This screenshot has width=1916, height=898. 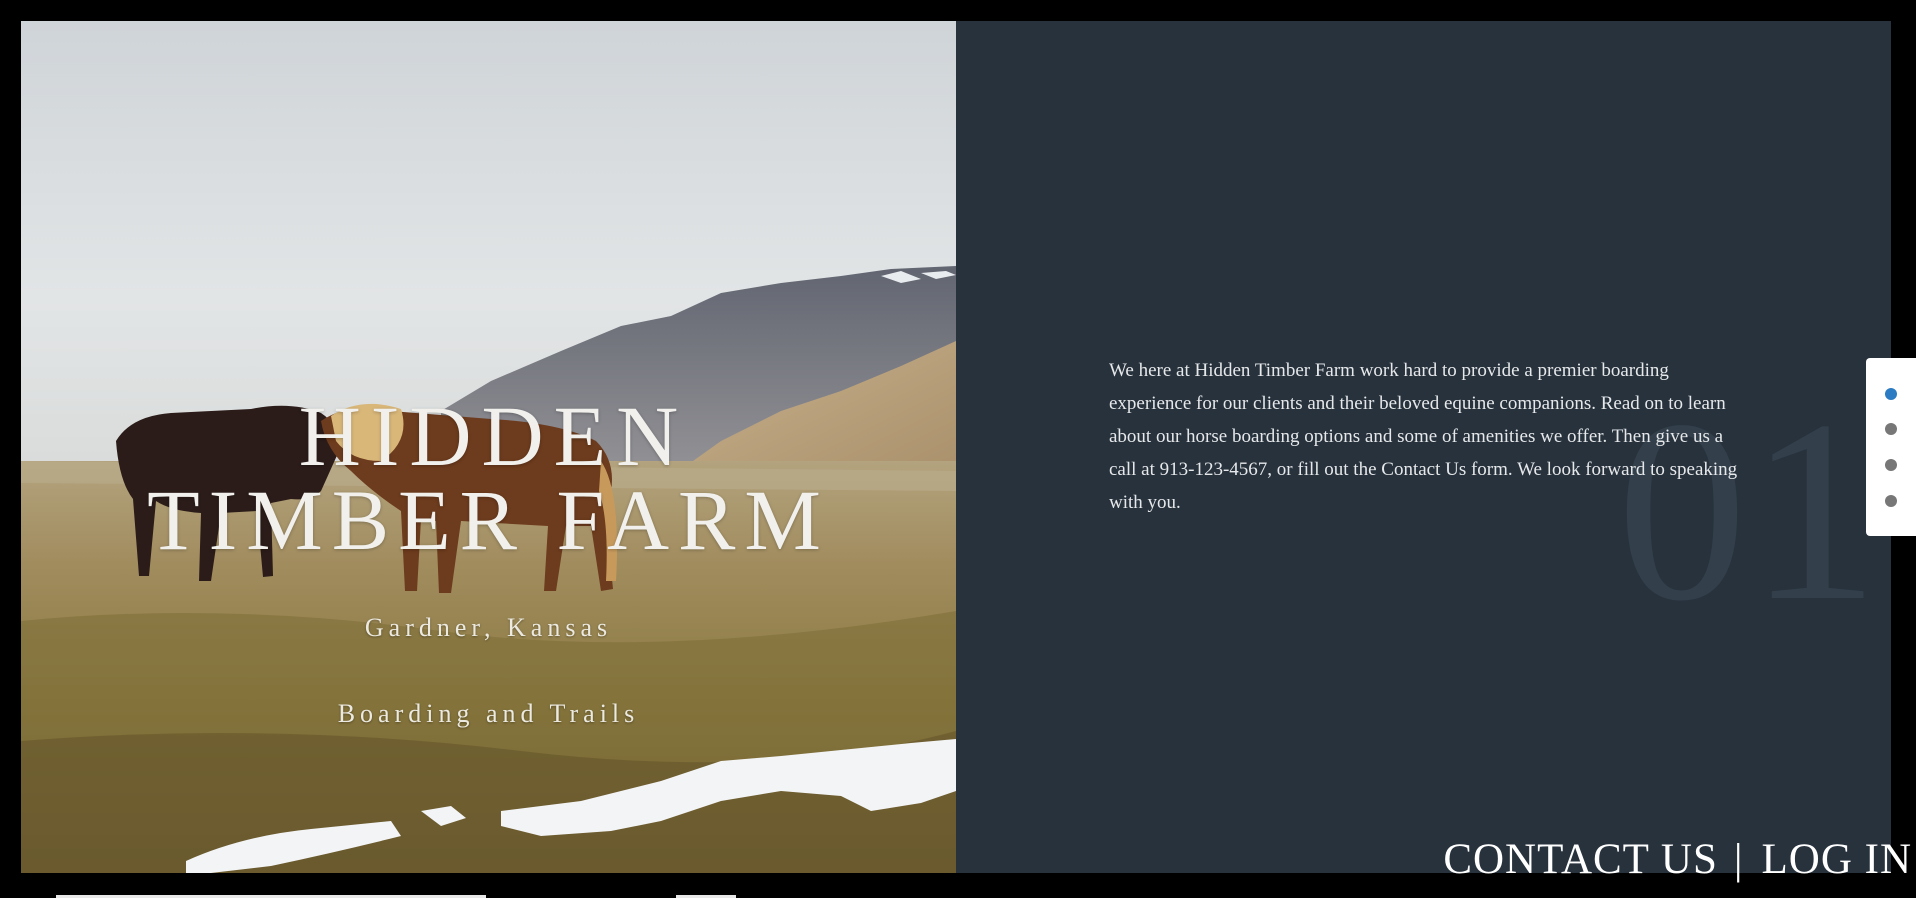 I want to click on contact-us-link: CONTACT US, so click(x=1580, y=859).